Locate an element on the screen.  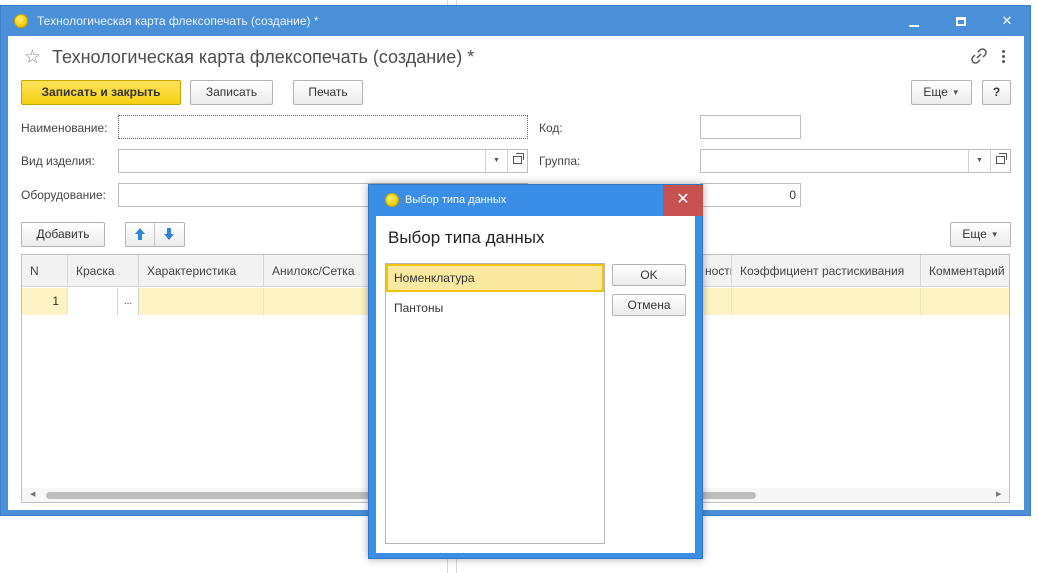
arrow-down-icon is located at coordinates (169, 234).